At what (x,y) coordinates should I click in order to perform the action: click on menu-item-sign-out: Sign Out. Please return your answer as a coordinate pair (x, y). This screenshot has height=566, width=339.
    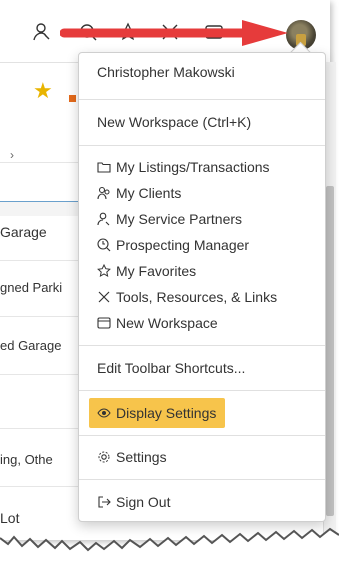
    Looking at the image, I should click on (133, 502).